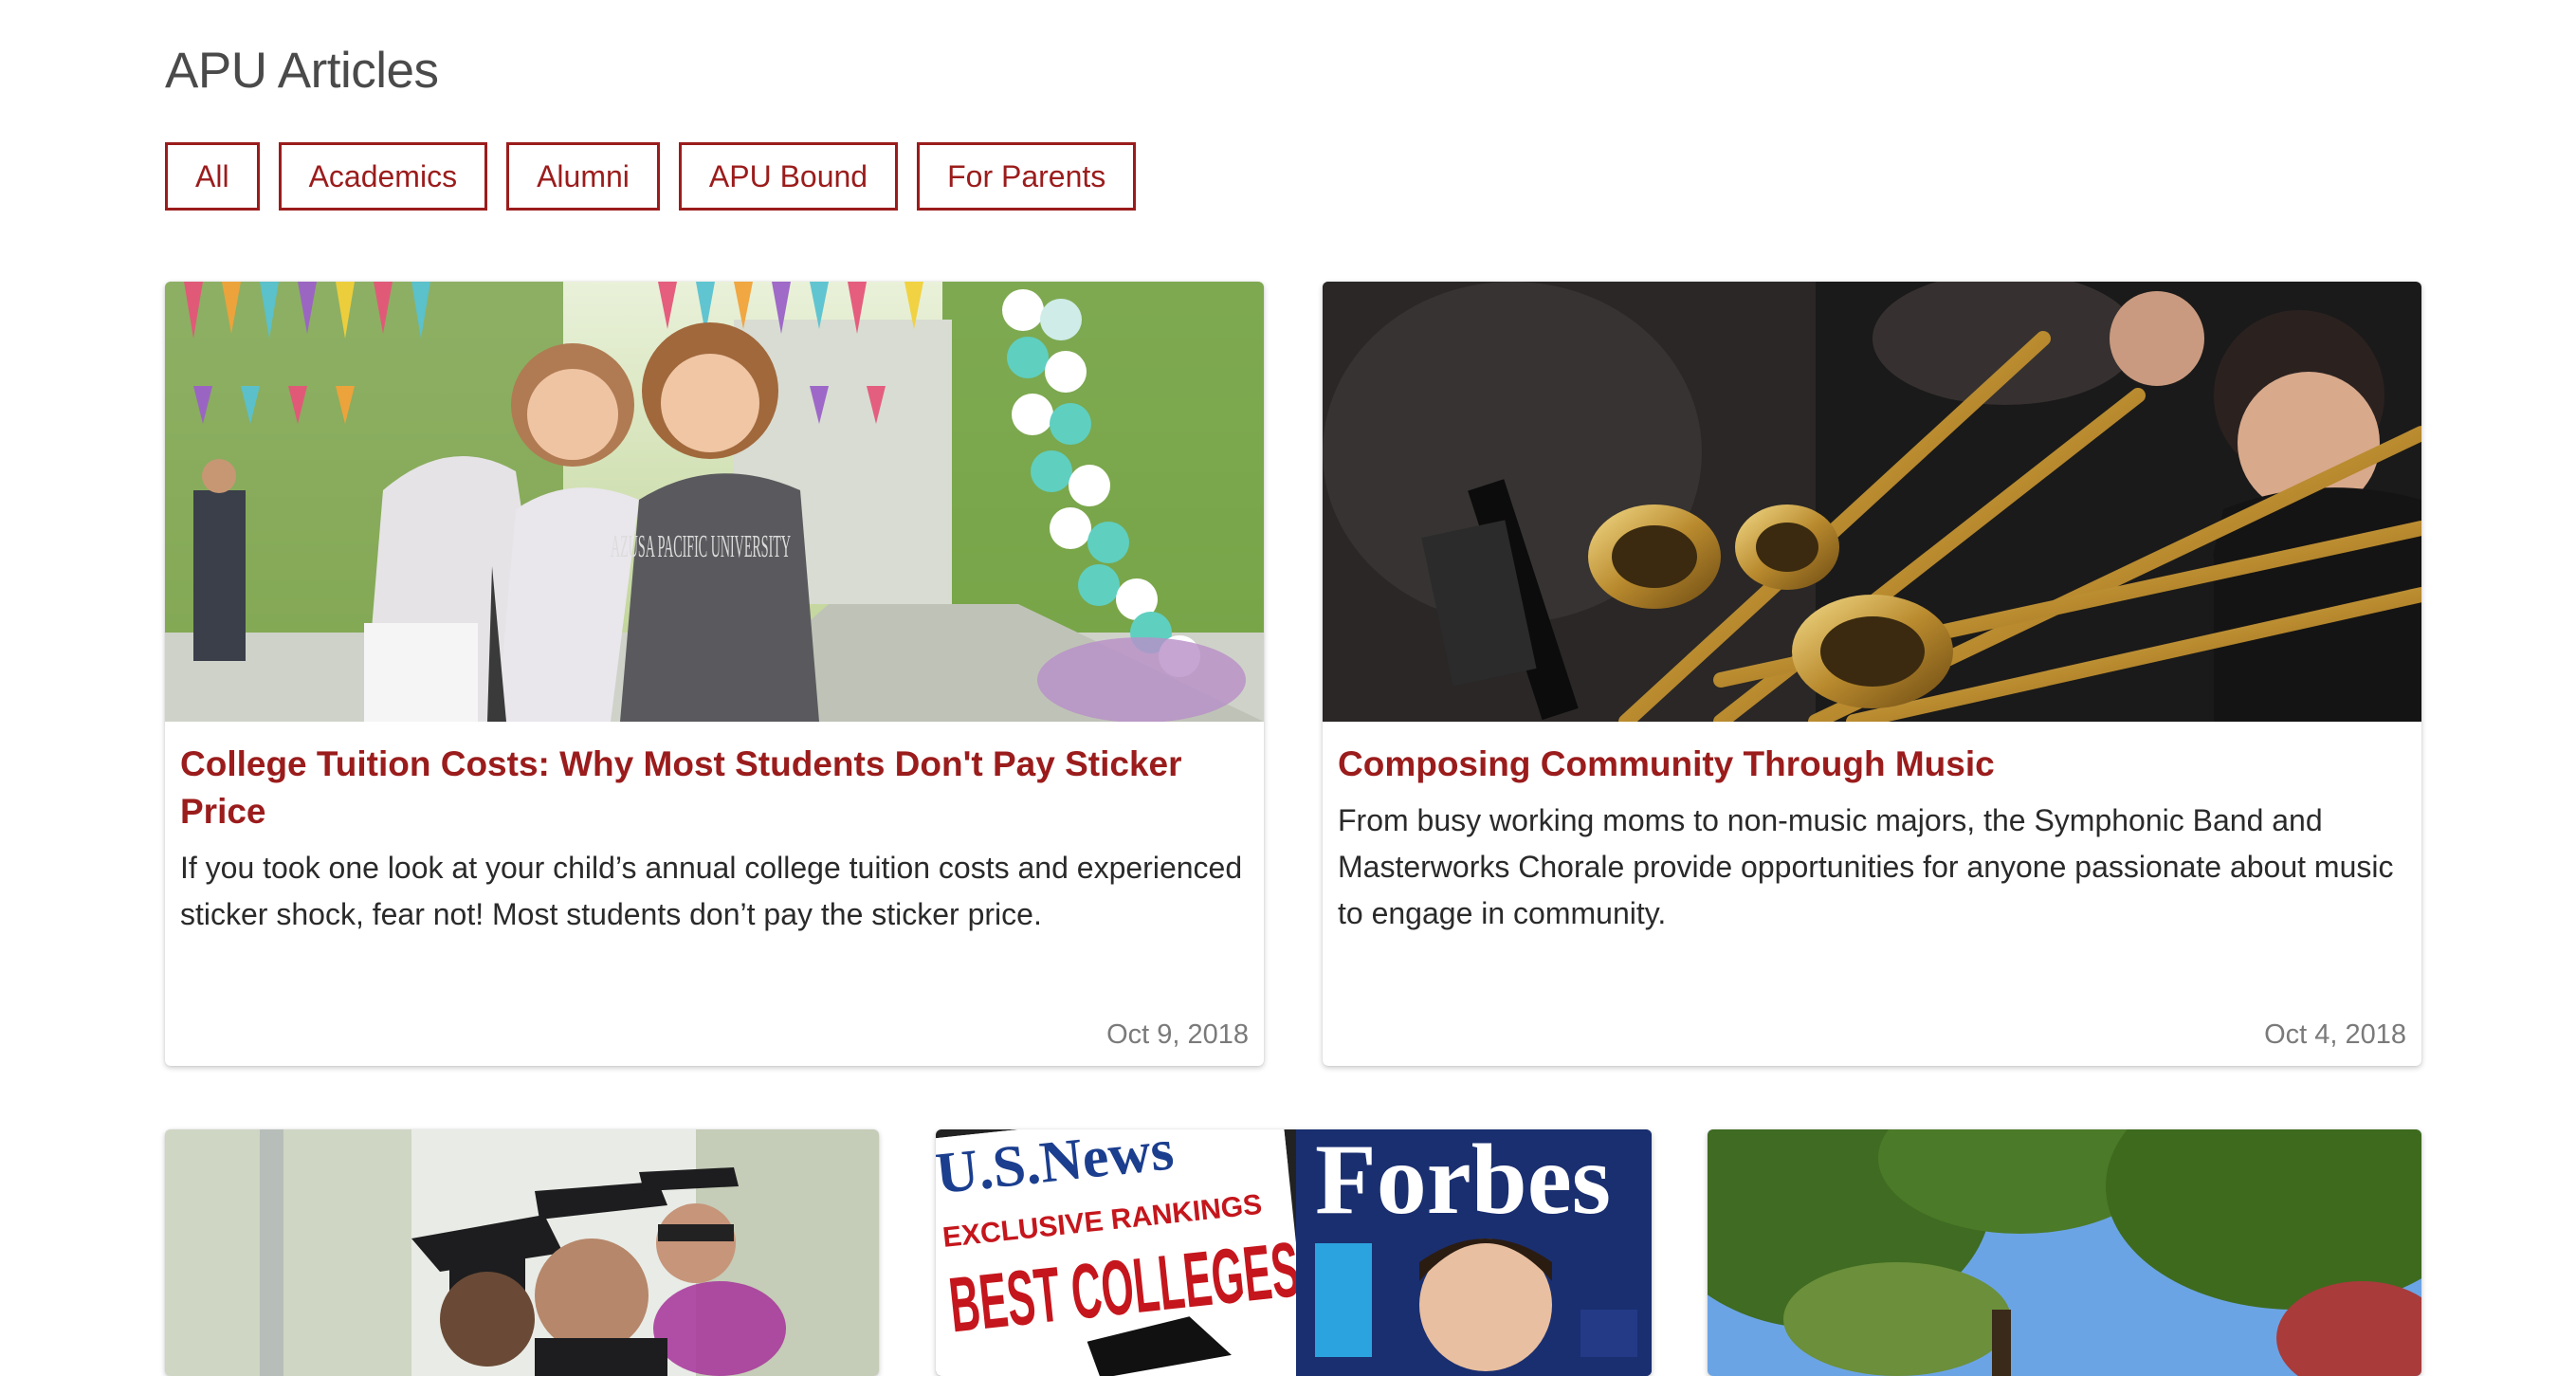 The width and height of the screenshot is (2576, 1376). I want to click on article-date: Oct 9, 2018, so click(1177, 1035).